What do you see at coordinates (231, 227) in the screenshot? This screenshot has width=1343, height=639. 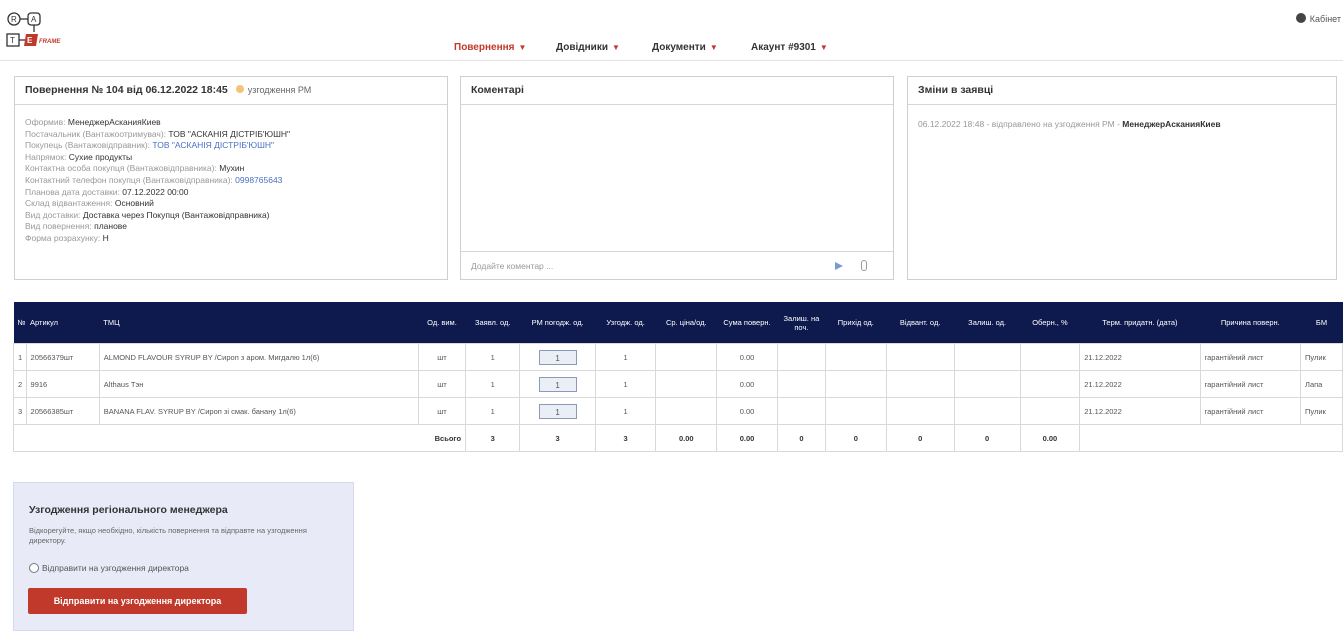 I see `request-field: Вид повернення: планове` at bounding box center [231, 227].